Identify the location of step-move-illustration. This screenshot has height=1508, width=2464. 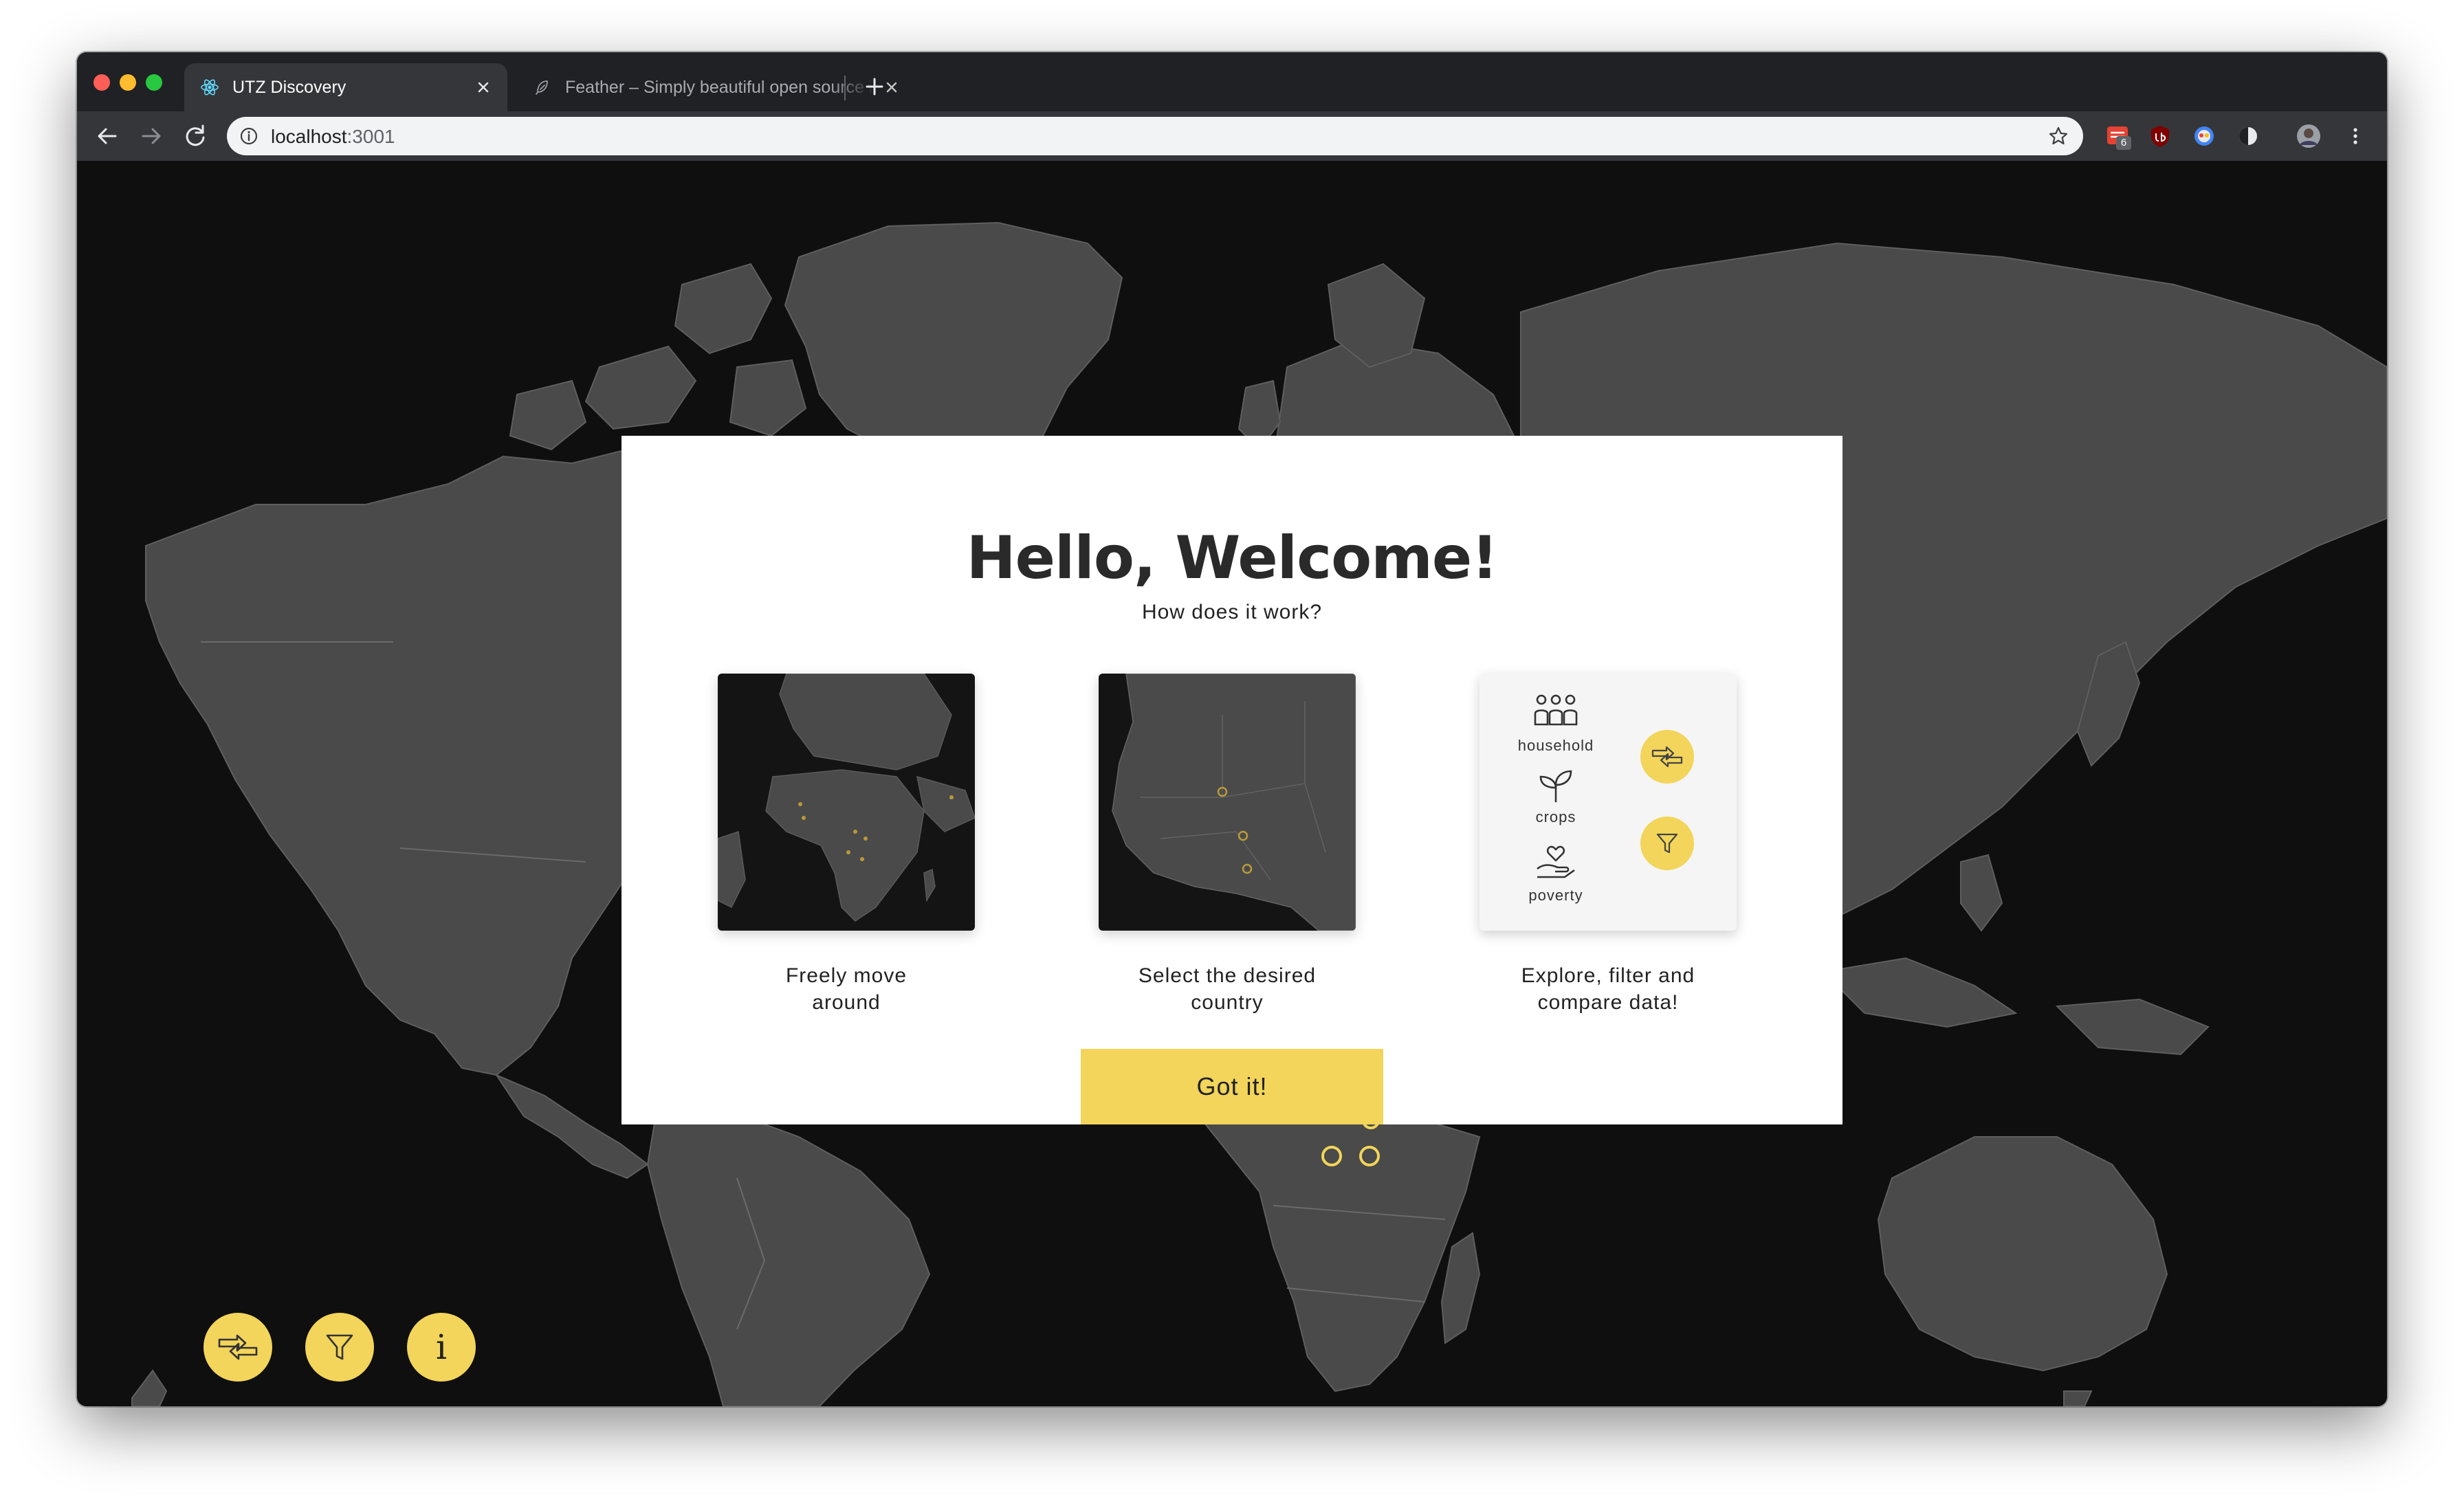
(846, 802).